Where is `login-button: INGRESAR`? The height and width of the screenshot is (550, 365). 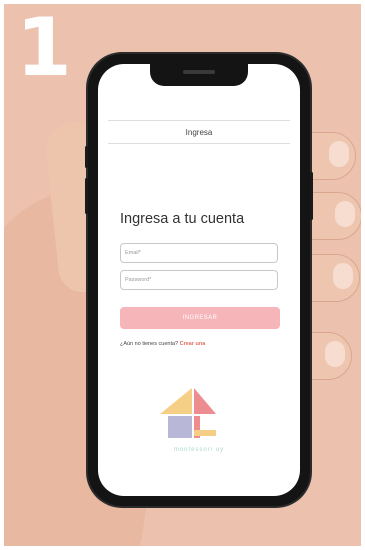
login-button: INGRESAR is located at coordinates (200, 318).